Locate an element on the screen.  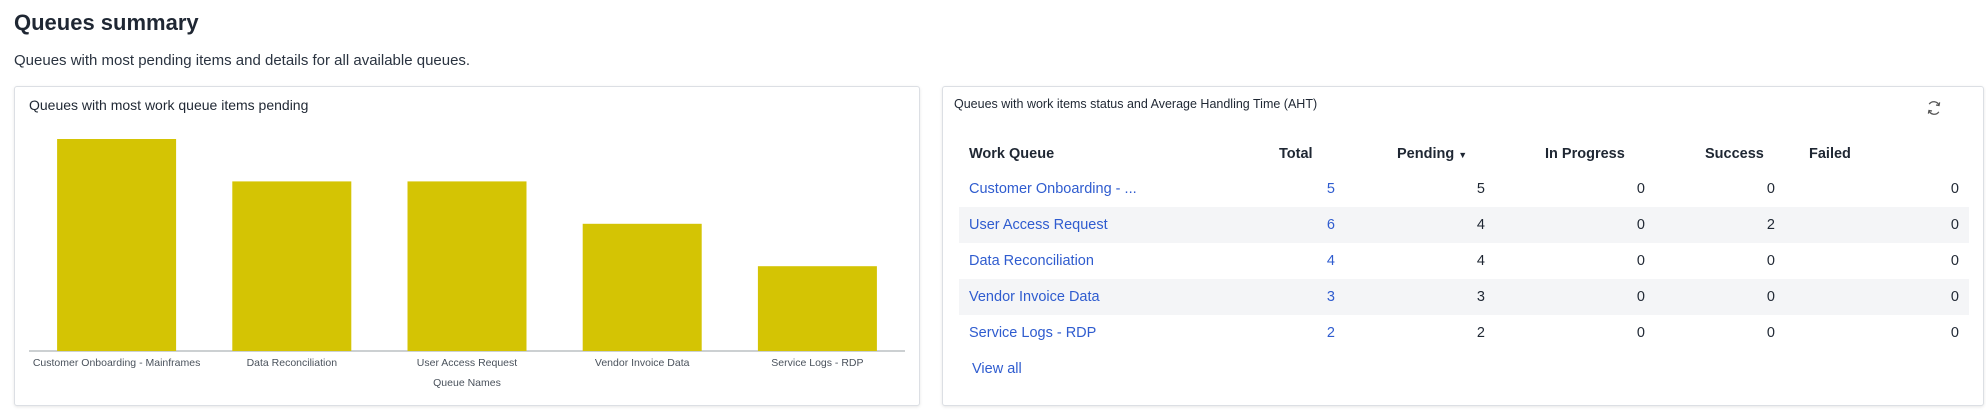
view-all-link: View all is located at coordinates (997, 369).